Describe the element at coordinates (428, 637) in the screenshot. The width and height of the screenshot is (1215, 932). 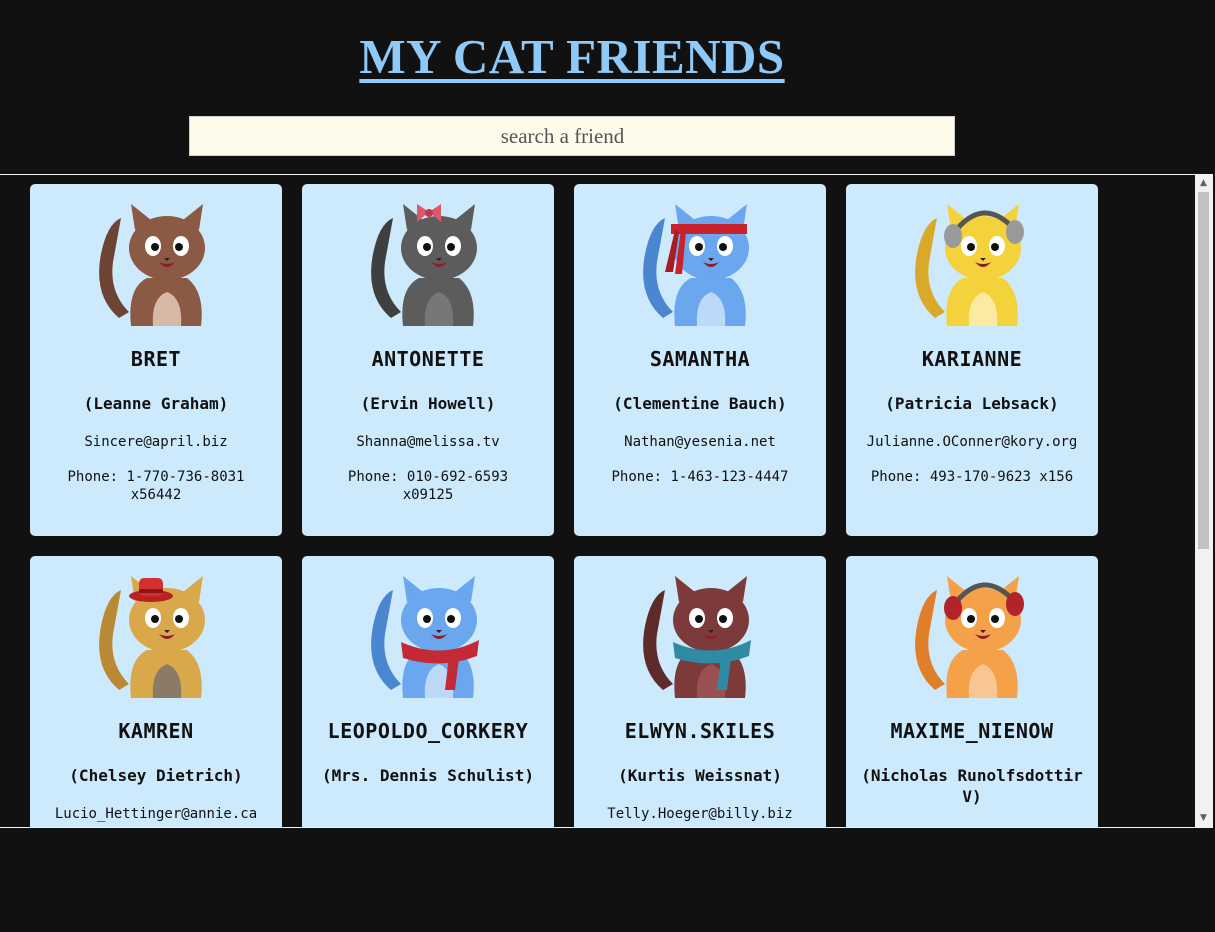
I see `blue-cat-scarf-icon` at that location.